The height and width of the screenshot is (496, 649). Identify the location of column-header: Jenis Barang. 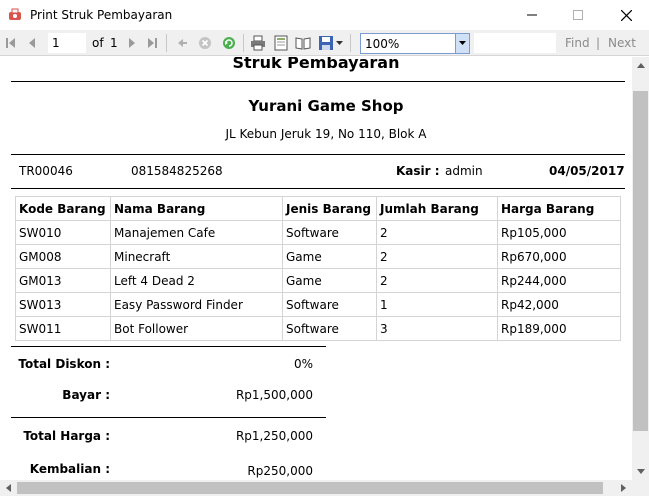
(329, 208).